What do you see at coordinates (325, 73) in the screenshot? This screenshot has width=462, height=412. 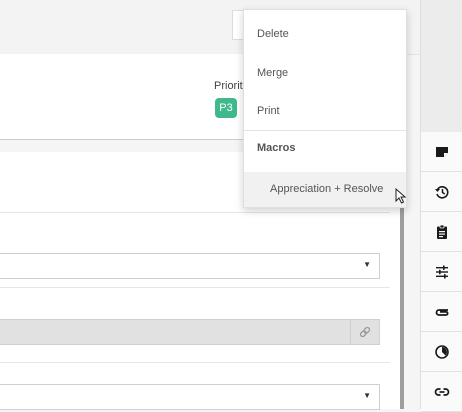 I see `merge-menu-item: Merge` at bounding box center [325, 73].